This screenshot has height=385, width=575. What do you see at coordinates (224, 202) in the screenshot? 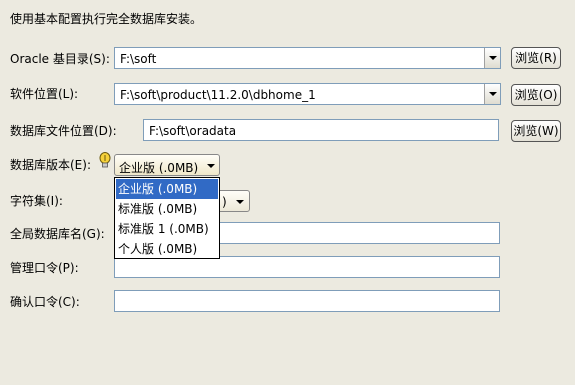
I see `charset-value: )` at bounding box center [224, 202].